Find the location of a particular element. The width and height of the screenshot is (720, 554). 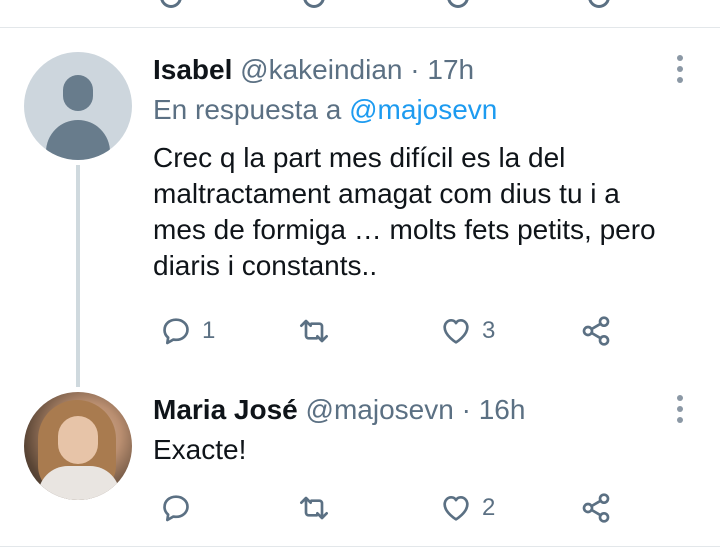

thread-connector is located at coordinates (78, 276).